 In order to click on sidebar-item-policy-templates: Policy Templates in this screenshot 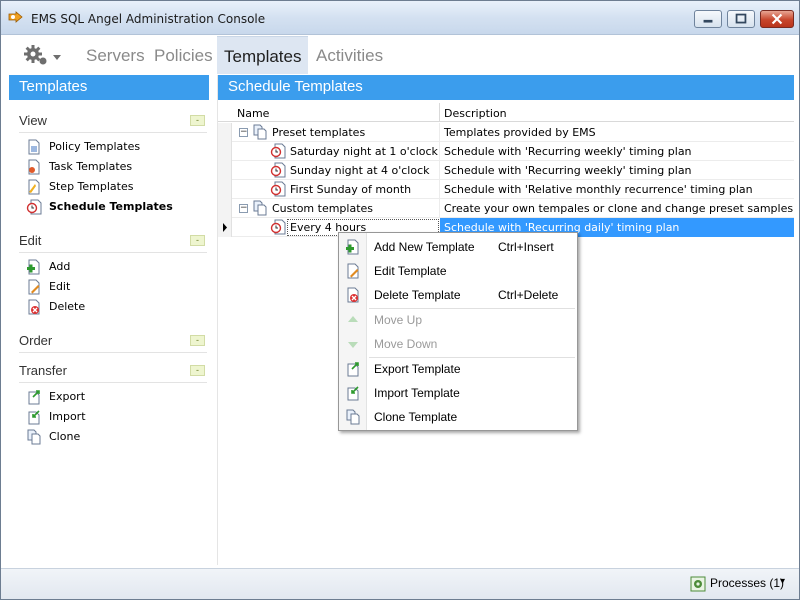, I will do `click(113, 147)`.